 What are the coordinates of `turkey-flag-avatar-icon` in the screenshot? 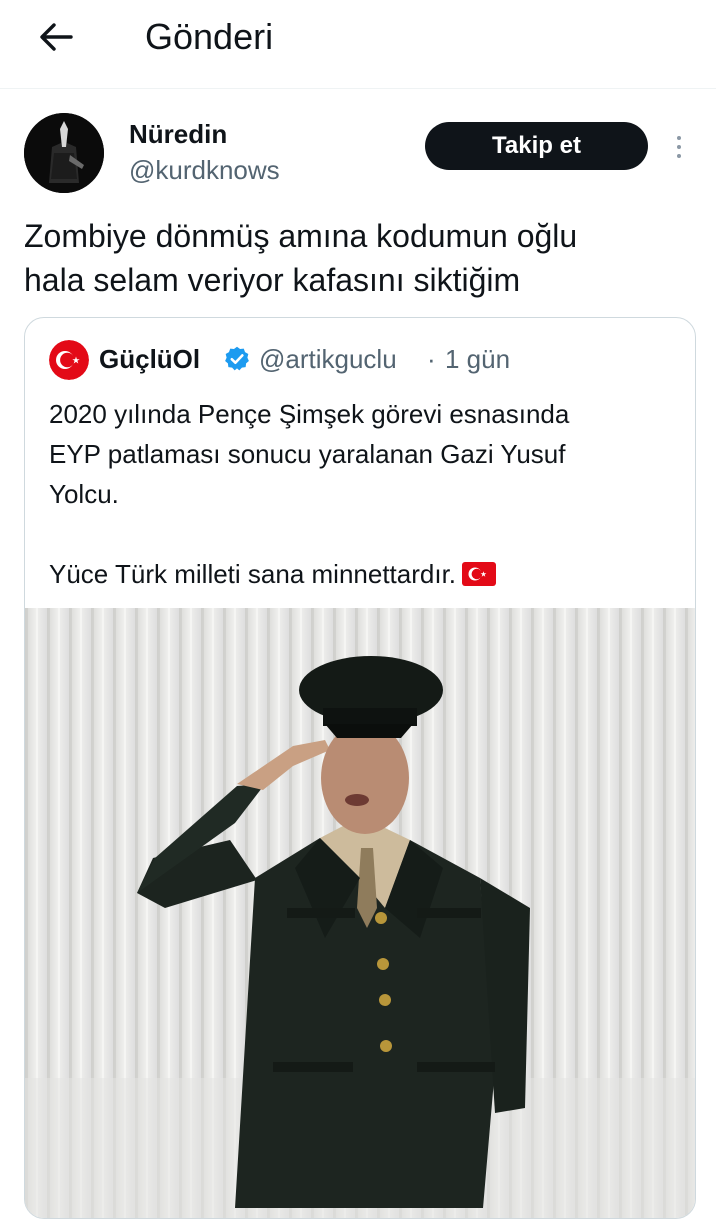 It's located at (69, 360).